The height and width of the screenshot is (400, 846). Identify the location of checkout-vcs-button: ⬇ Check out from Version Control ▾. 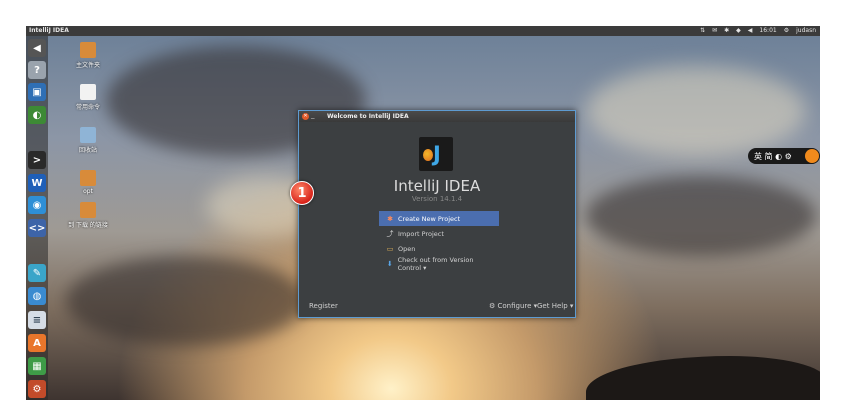
(439, 263).